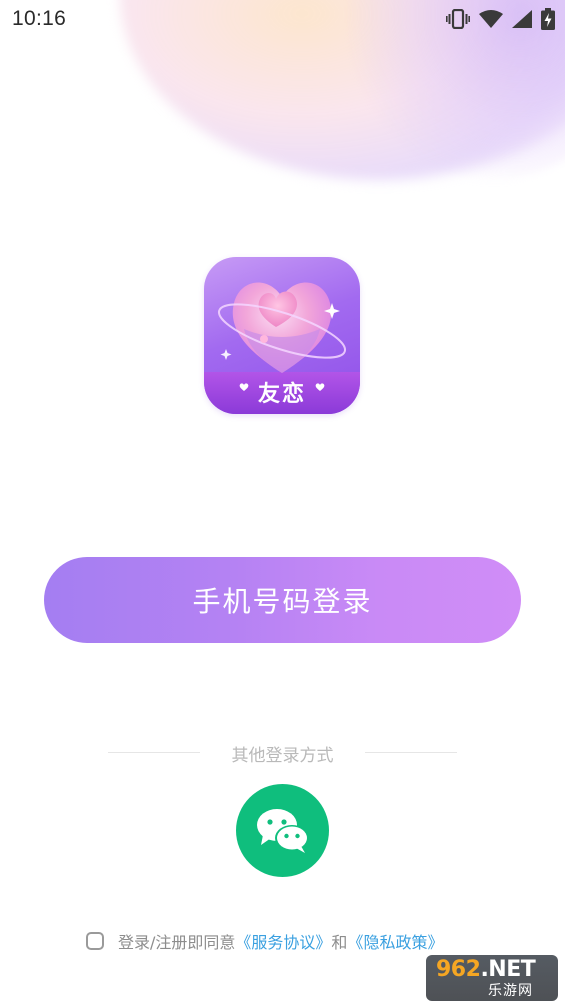  I want to click on watermark-logo: 962.NET, so click(486, 969).